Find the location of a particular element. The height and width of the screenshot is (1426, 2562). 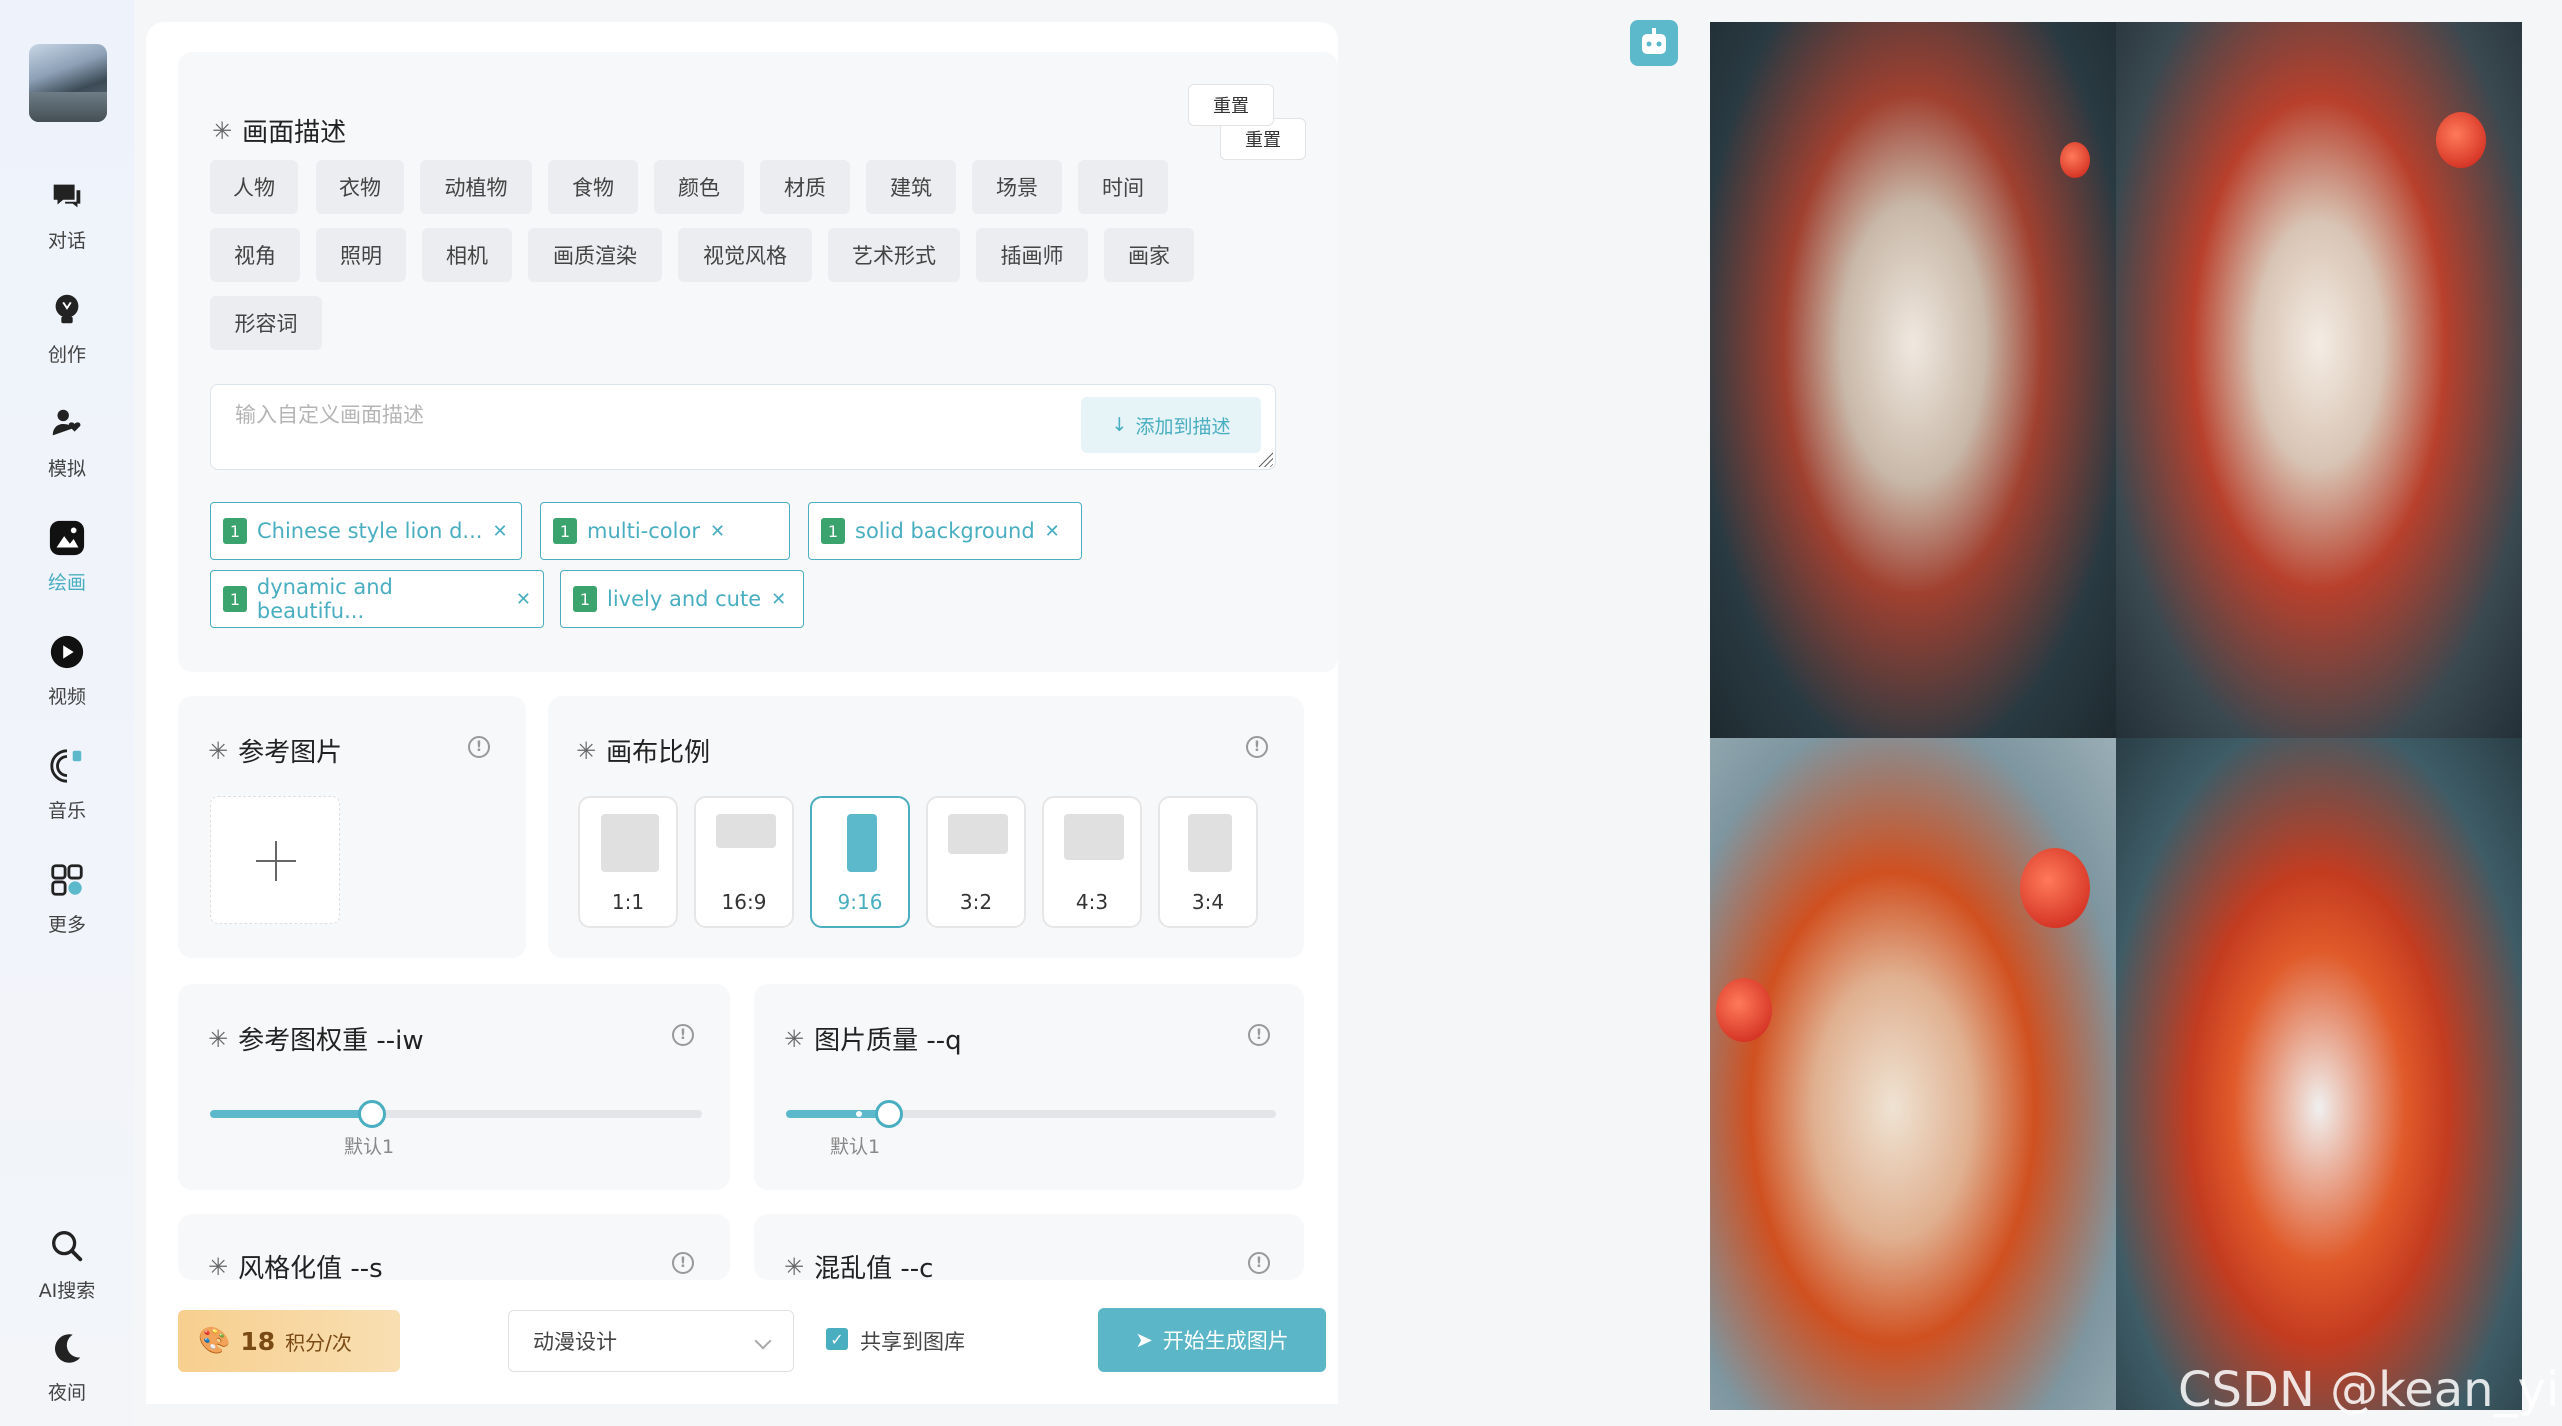

quality-slider is located at coordinates (1031, 1114).